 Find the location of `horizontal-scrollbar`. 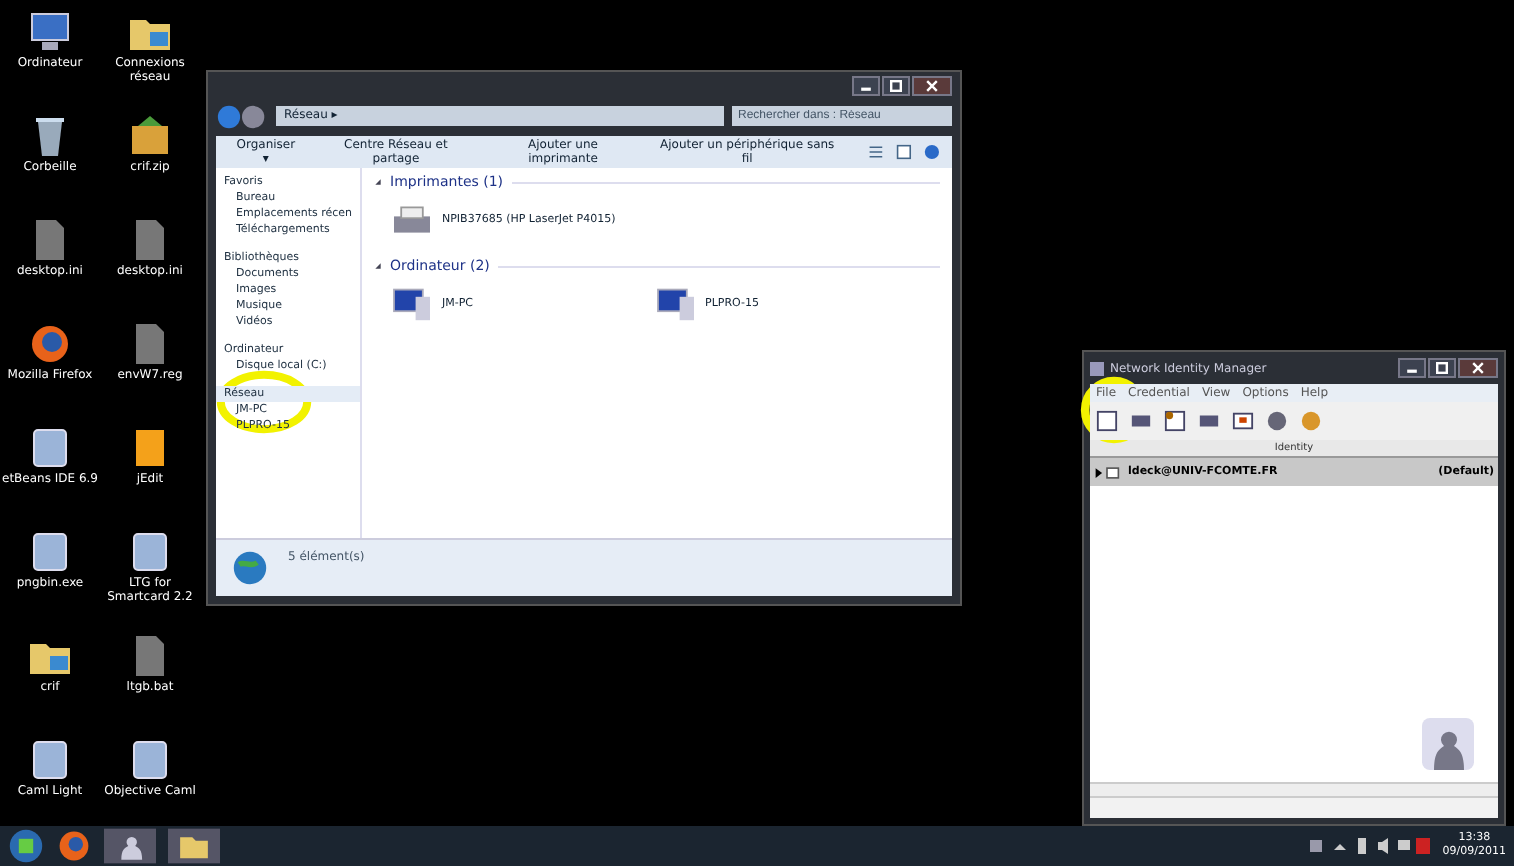

horizontal-scrollbar is located at coordinates (1294, 789).